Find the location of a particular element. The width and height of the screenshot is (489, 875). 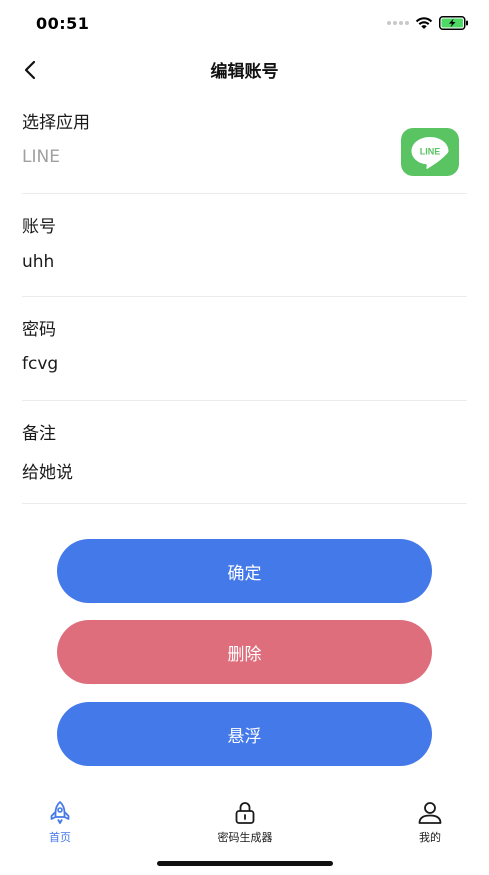

nav-bar: 编辑账号 is located at coordinates (244, 70).